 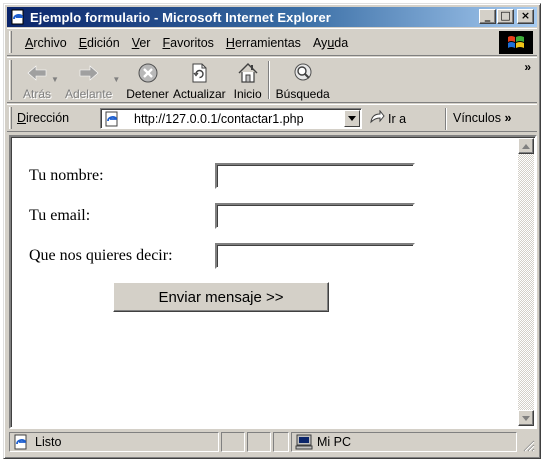 What do you see at coordinates (487, 16) in the screenshot?
I see `minimize-button: _` at bounding box center [487, 16].